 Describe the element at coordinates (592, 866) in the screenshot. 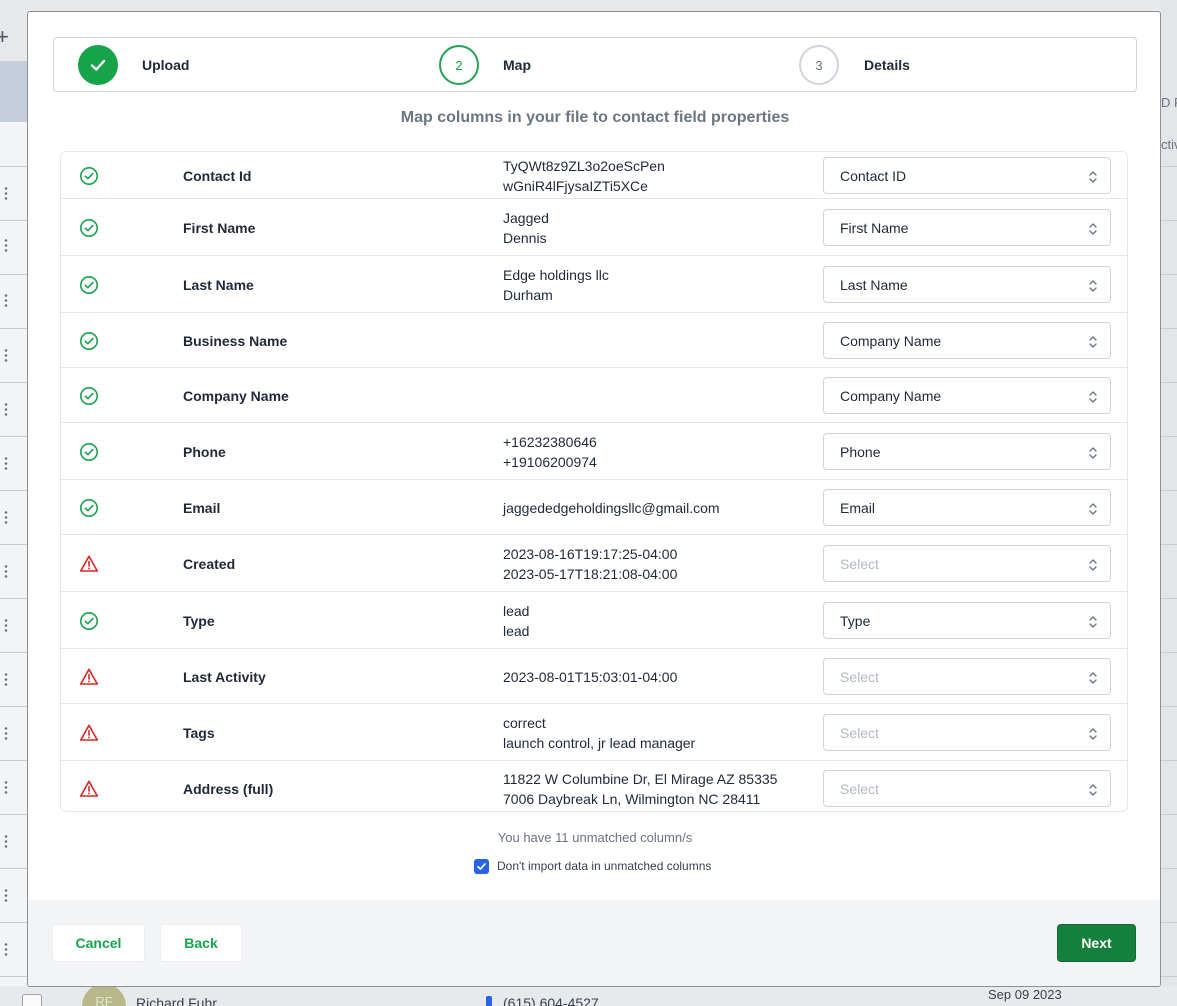

I see `dont-import-option: Don't import data in unmatched columns` at that location.